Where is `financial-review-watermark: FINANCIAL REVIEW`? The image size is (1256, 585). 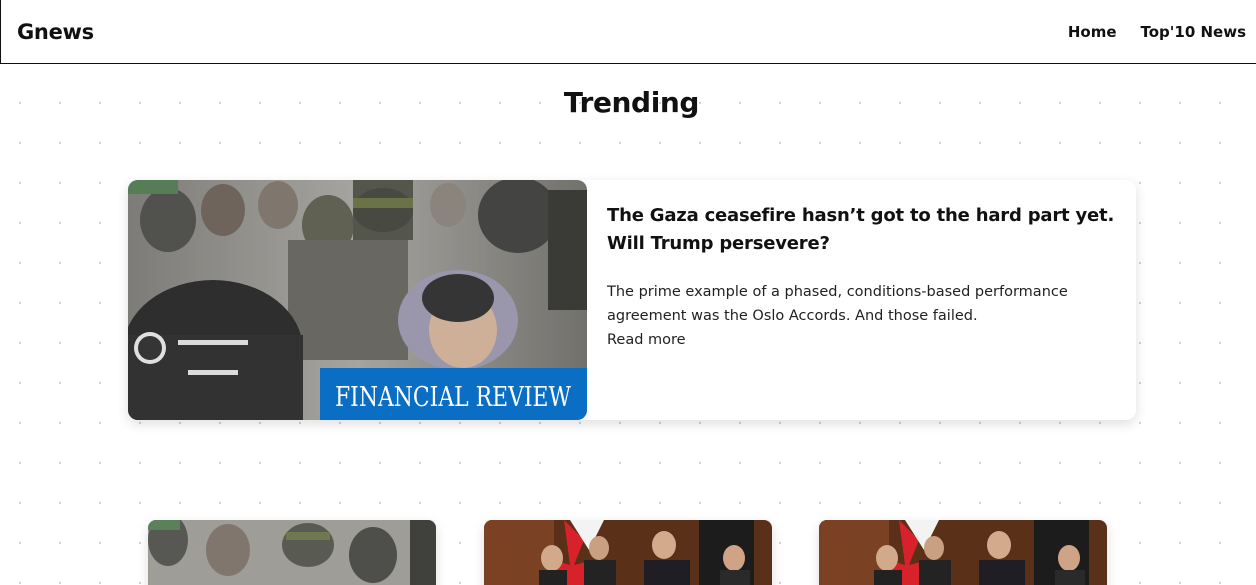 financial-review-watermark: FINANCIAL REVIEW is located at coordinates (453, 397).